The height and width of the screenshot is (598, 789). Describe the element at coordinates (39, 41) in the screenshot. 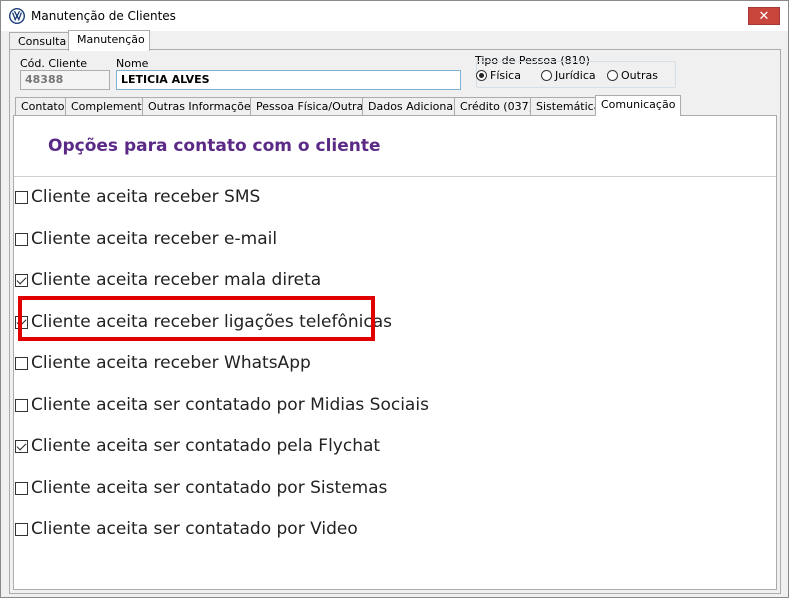

I see `tab-consulta: Consulta` at that location.